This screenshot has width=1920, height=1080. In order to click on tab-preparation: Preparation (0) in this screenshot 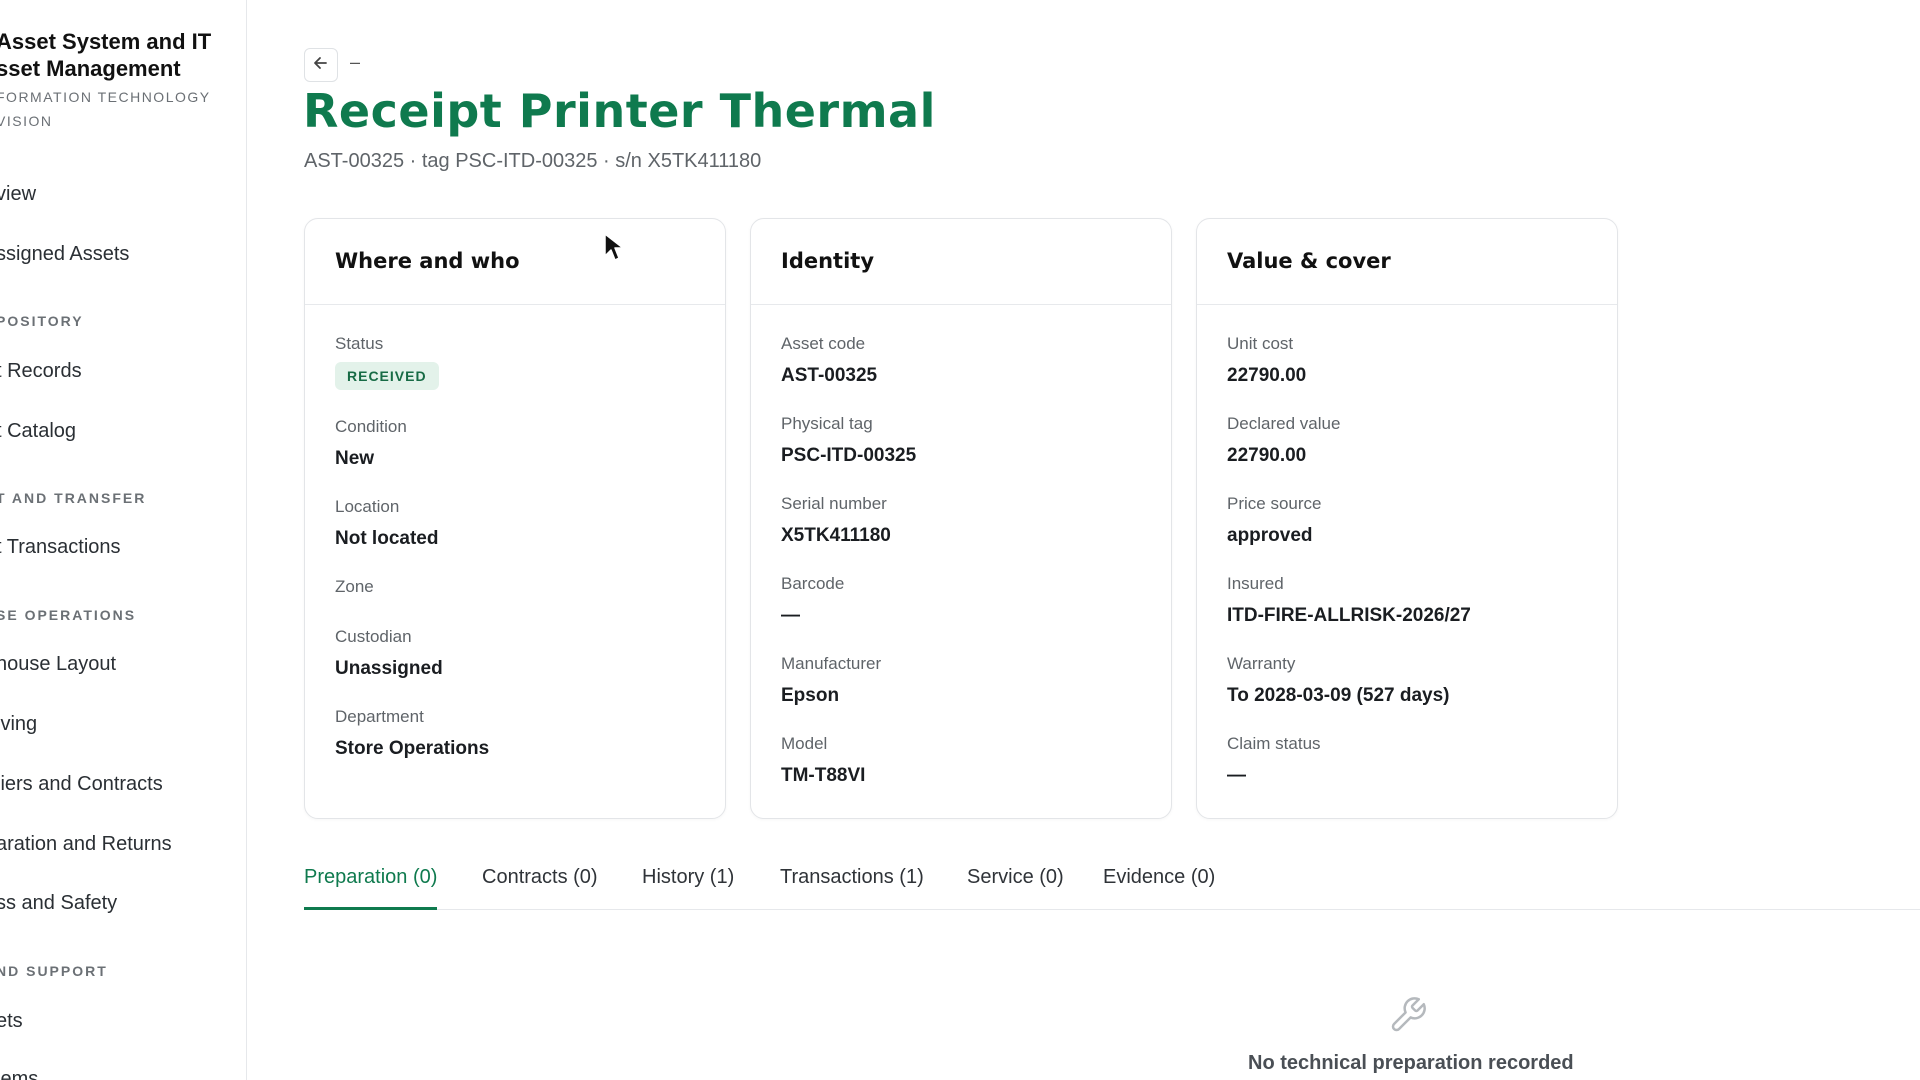, I will do `click(371, 888)`.